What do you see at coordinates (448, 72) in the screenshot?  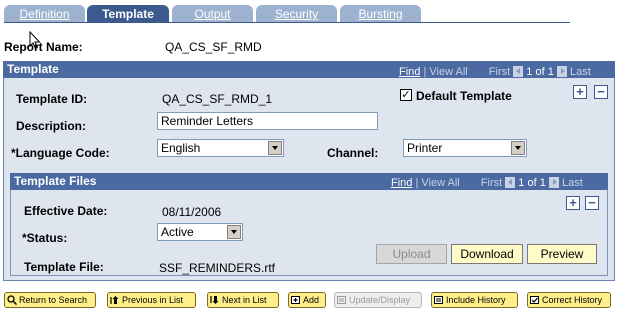 I see `template-view-all-link: View All` at bounding box center [448, 72].